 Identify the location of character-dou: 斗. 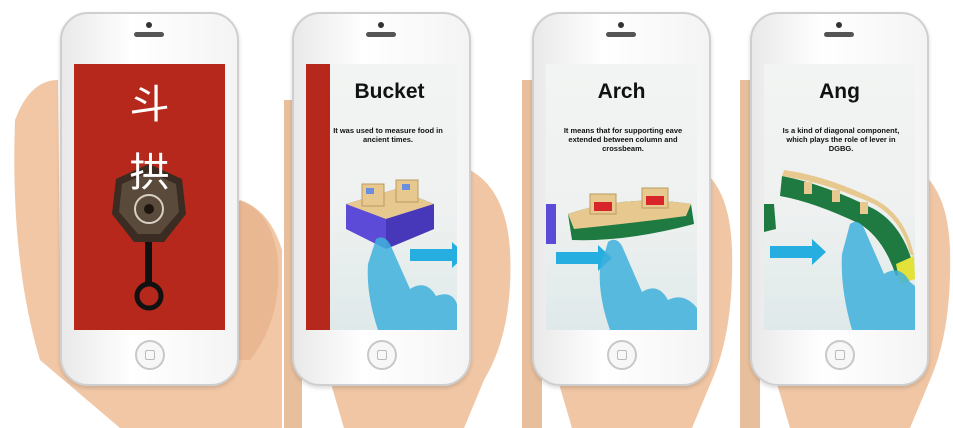
(149, 105).